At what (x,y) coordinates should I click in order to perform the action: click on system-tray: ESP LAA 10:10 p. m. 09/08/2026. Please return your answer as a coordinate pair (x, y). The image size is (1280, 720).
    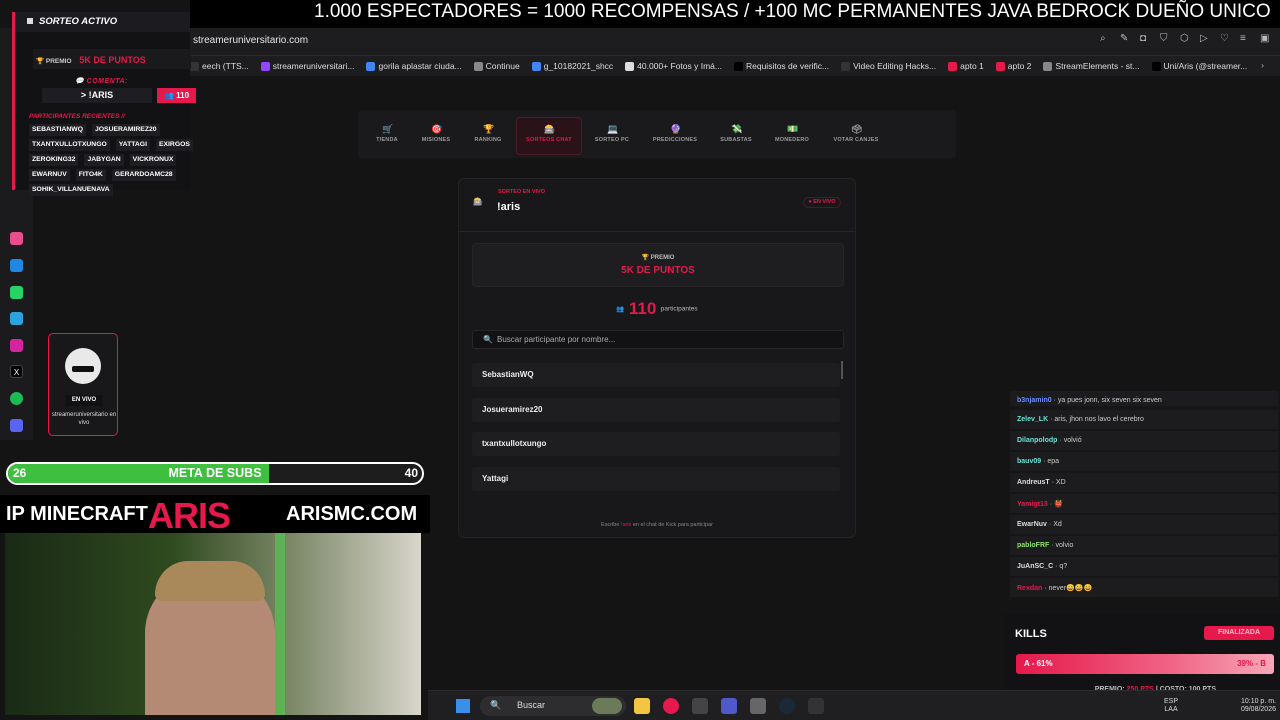
    Looking at the image, I should click on (1196, 706).